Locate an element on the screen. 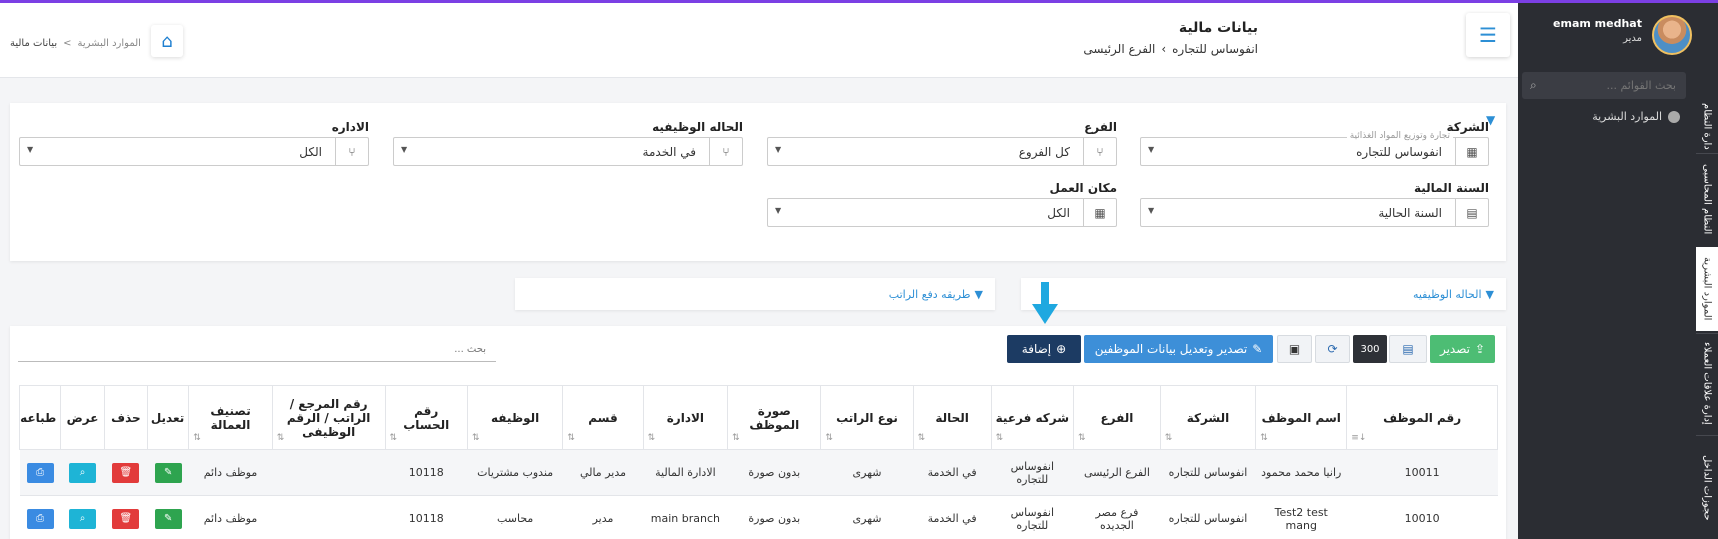 The width and height of the screenshot is (1718, 539). column-header: تعديل is located at coordinates (168, 417).